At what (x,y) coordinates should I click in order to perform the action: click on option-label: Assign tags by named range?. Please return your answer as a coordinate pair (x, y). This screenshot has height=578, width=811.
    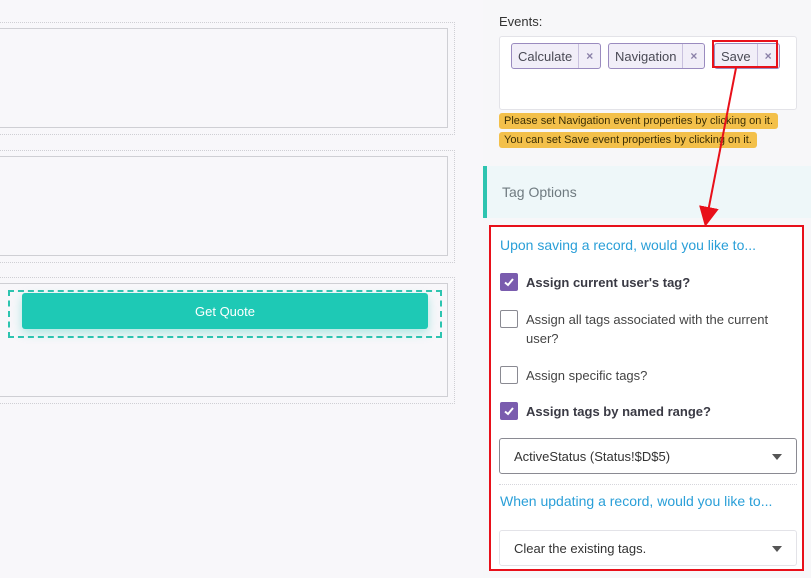
    Looking at the image, I should click on (618, 411).